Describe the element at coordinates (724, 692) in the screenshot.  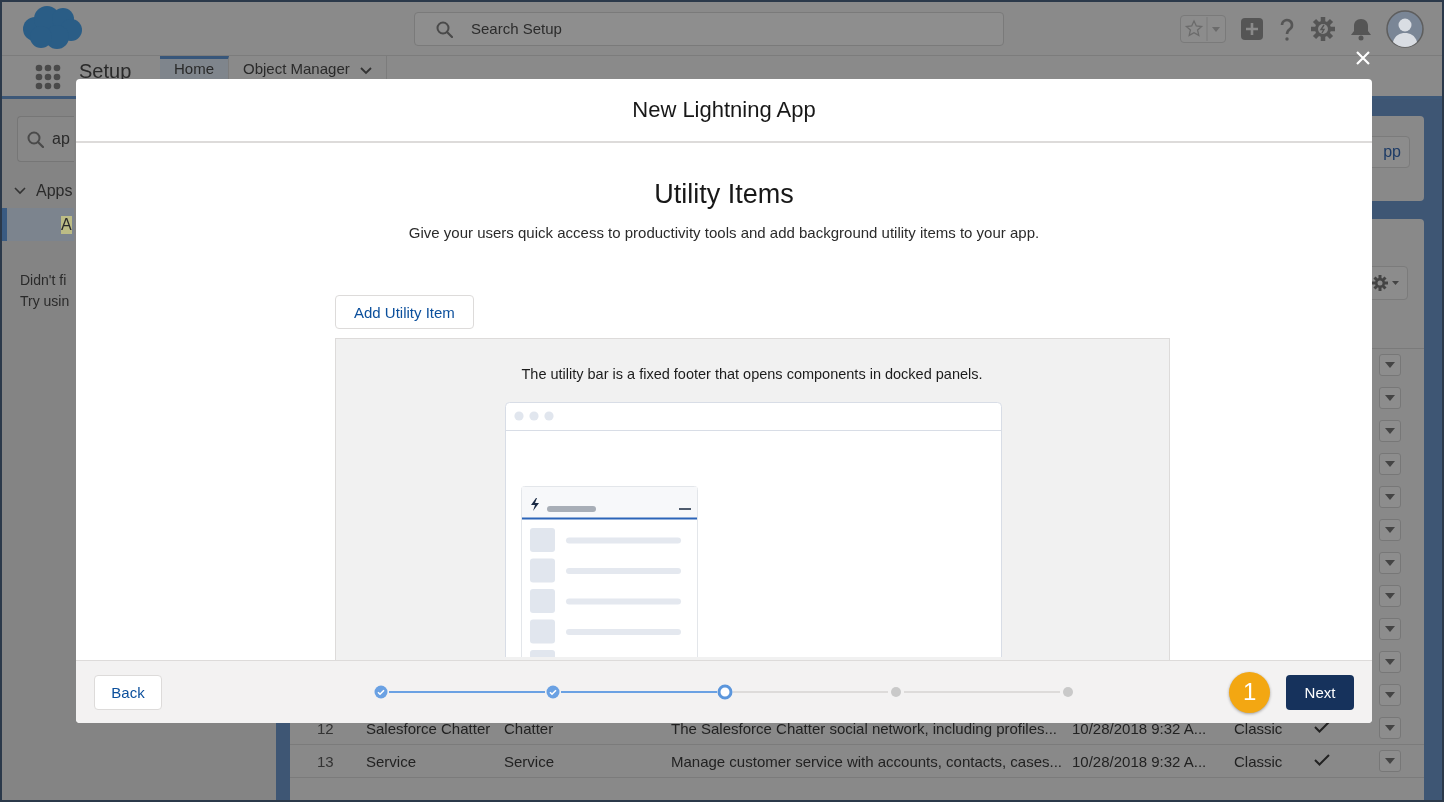
I see `current-step-icon` at that location.